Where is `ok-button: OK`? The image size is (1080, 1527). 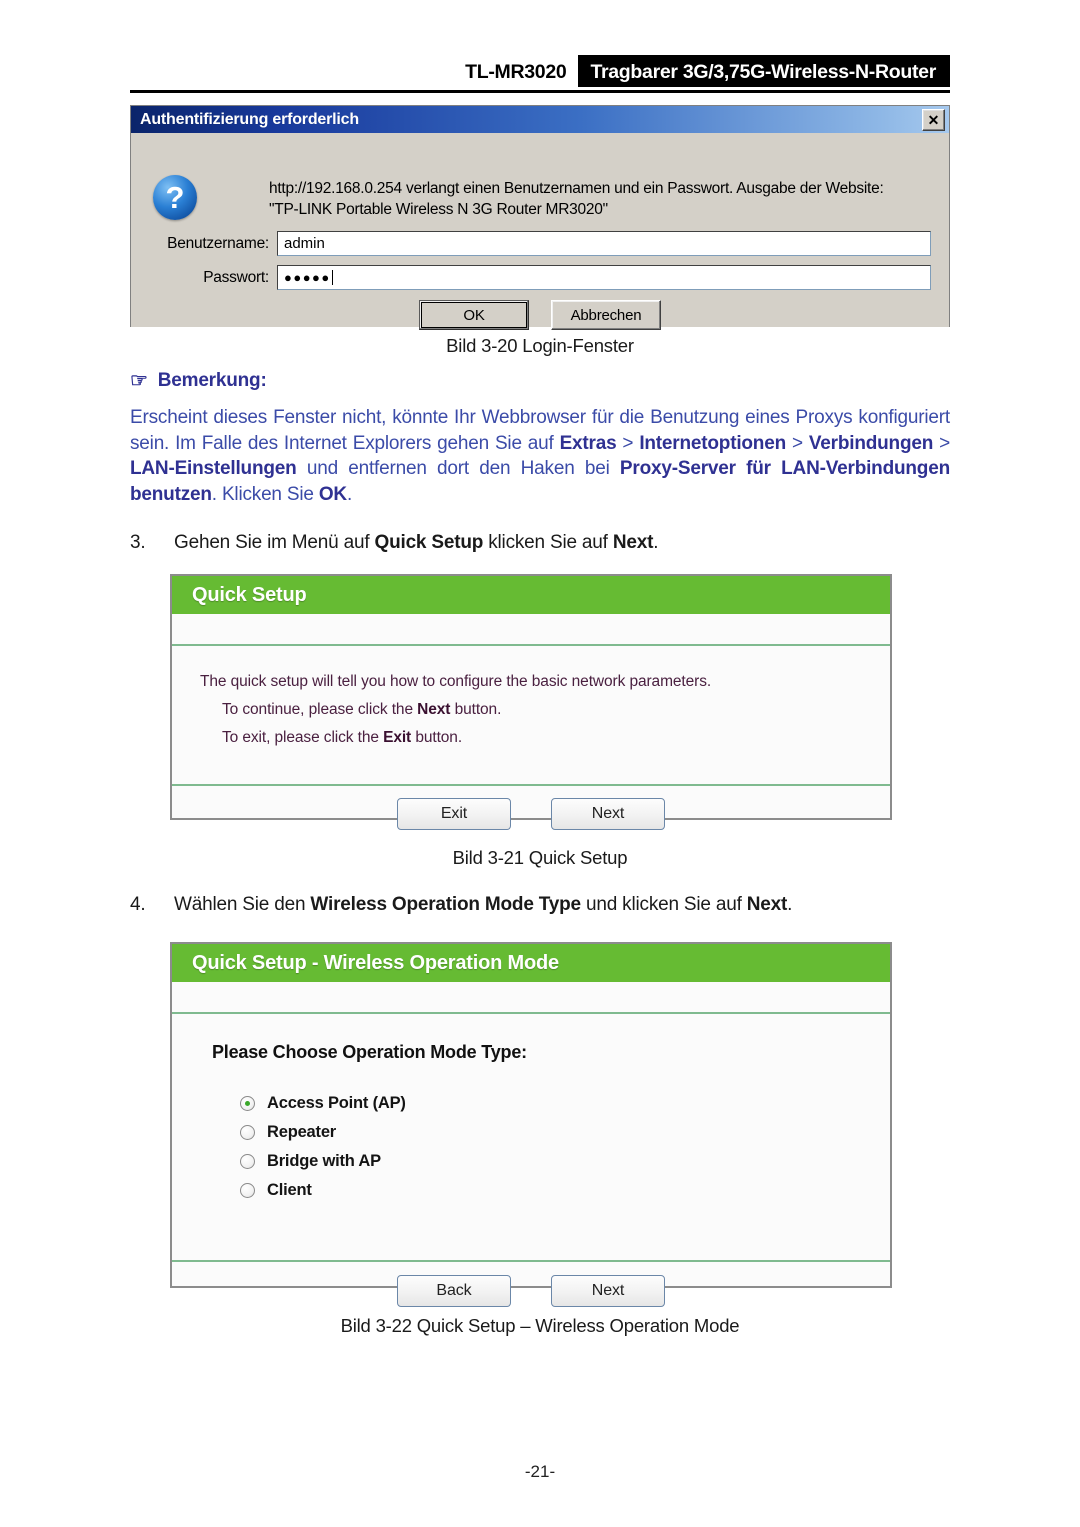 ok-button: OK is located at coordinates (474, 315).